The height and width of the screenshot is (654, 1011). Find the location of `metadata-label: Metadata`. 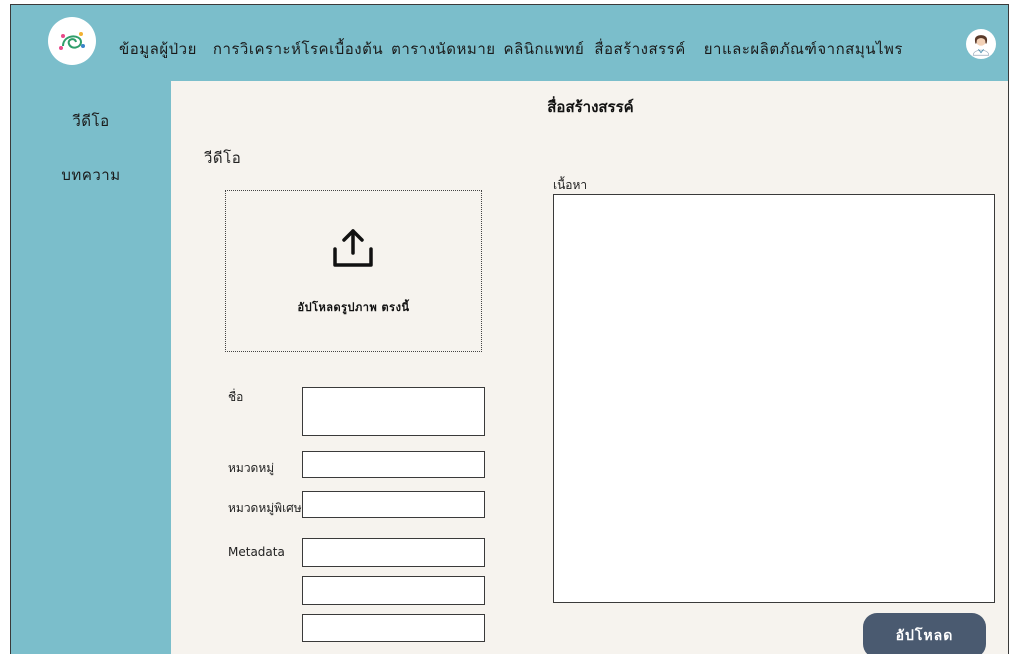

metadata-label: Metadata is located at coordinates (256, 552).